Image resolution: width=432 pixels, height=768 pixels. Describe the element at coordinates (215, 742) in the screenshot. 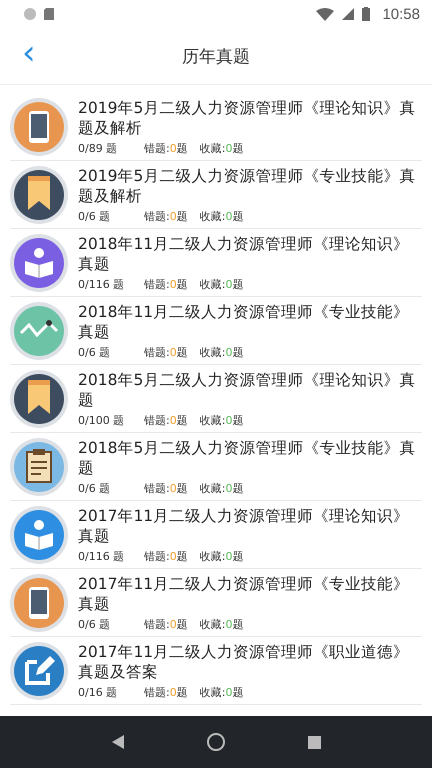

I see `home-nav-icon` at that location.